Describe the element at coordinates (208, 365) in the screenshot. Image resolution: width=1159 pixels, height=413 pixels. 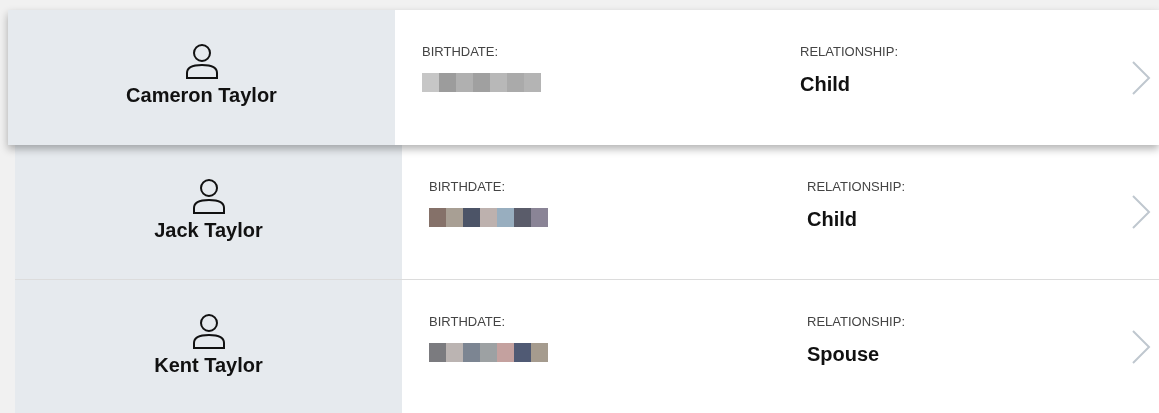
I see `member-name: Kent Taylor` at that location.